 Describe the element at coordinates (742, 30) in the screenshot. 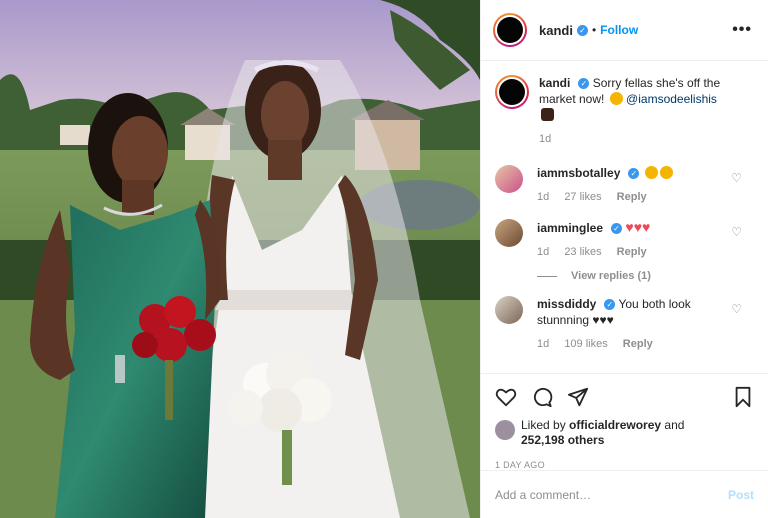

I see `more-options-icon: •••` at that location.